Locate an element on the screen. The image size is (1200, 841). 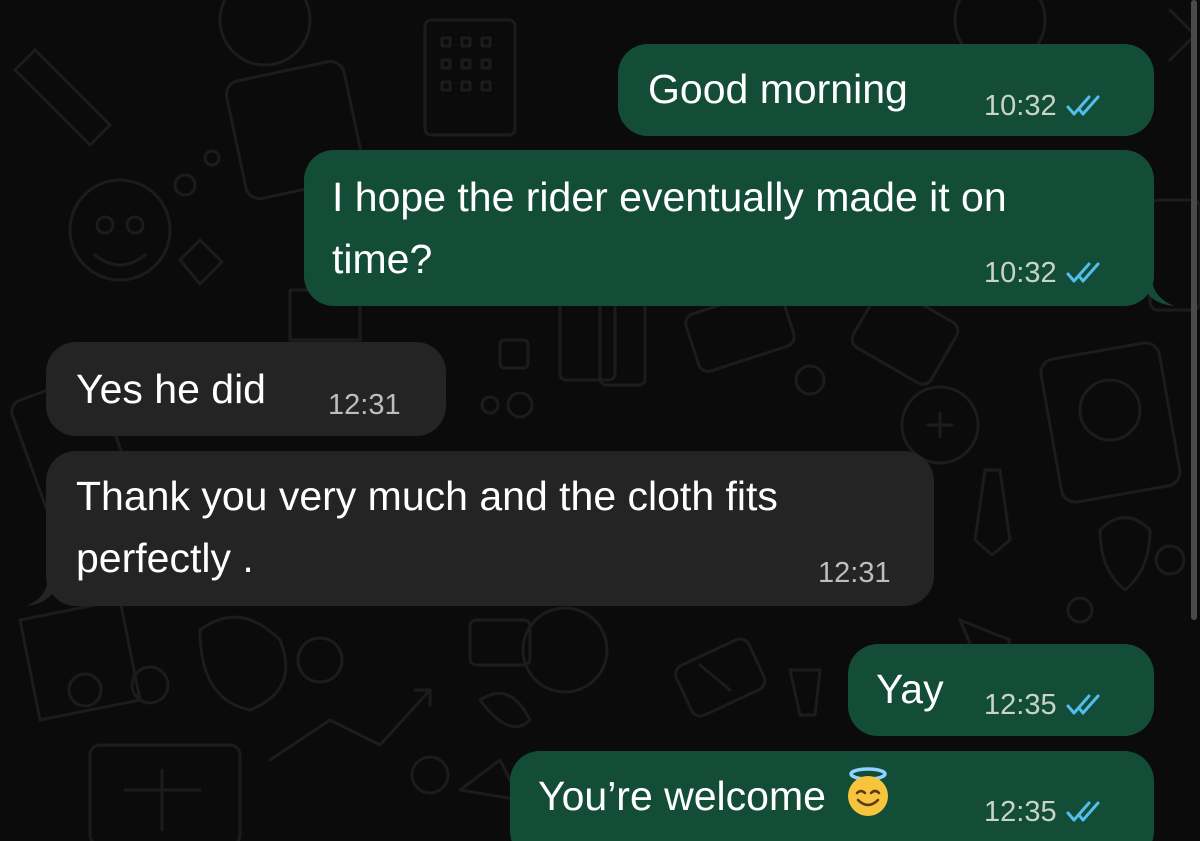
bubble-tail-incoming is located at coordinates (39, 593).